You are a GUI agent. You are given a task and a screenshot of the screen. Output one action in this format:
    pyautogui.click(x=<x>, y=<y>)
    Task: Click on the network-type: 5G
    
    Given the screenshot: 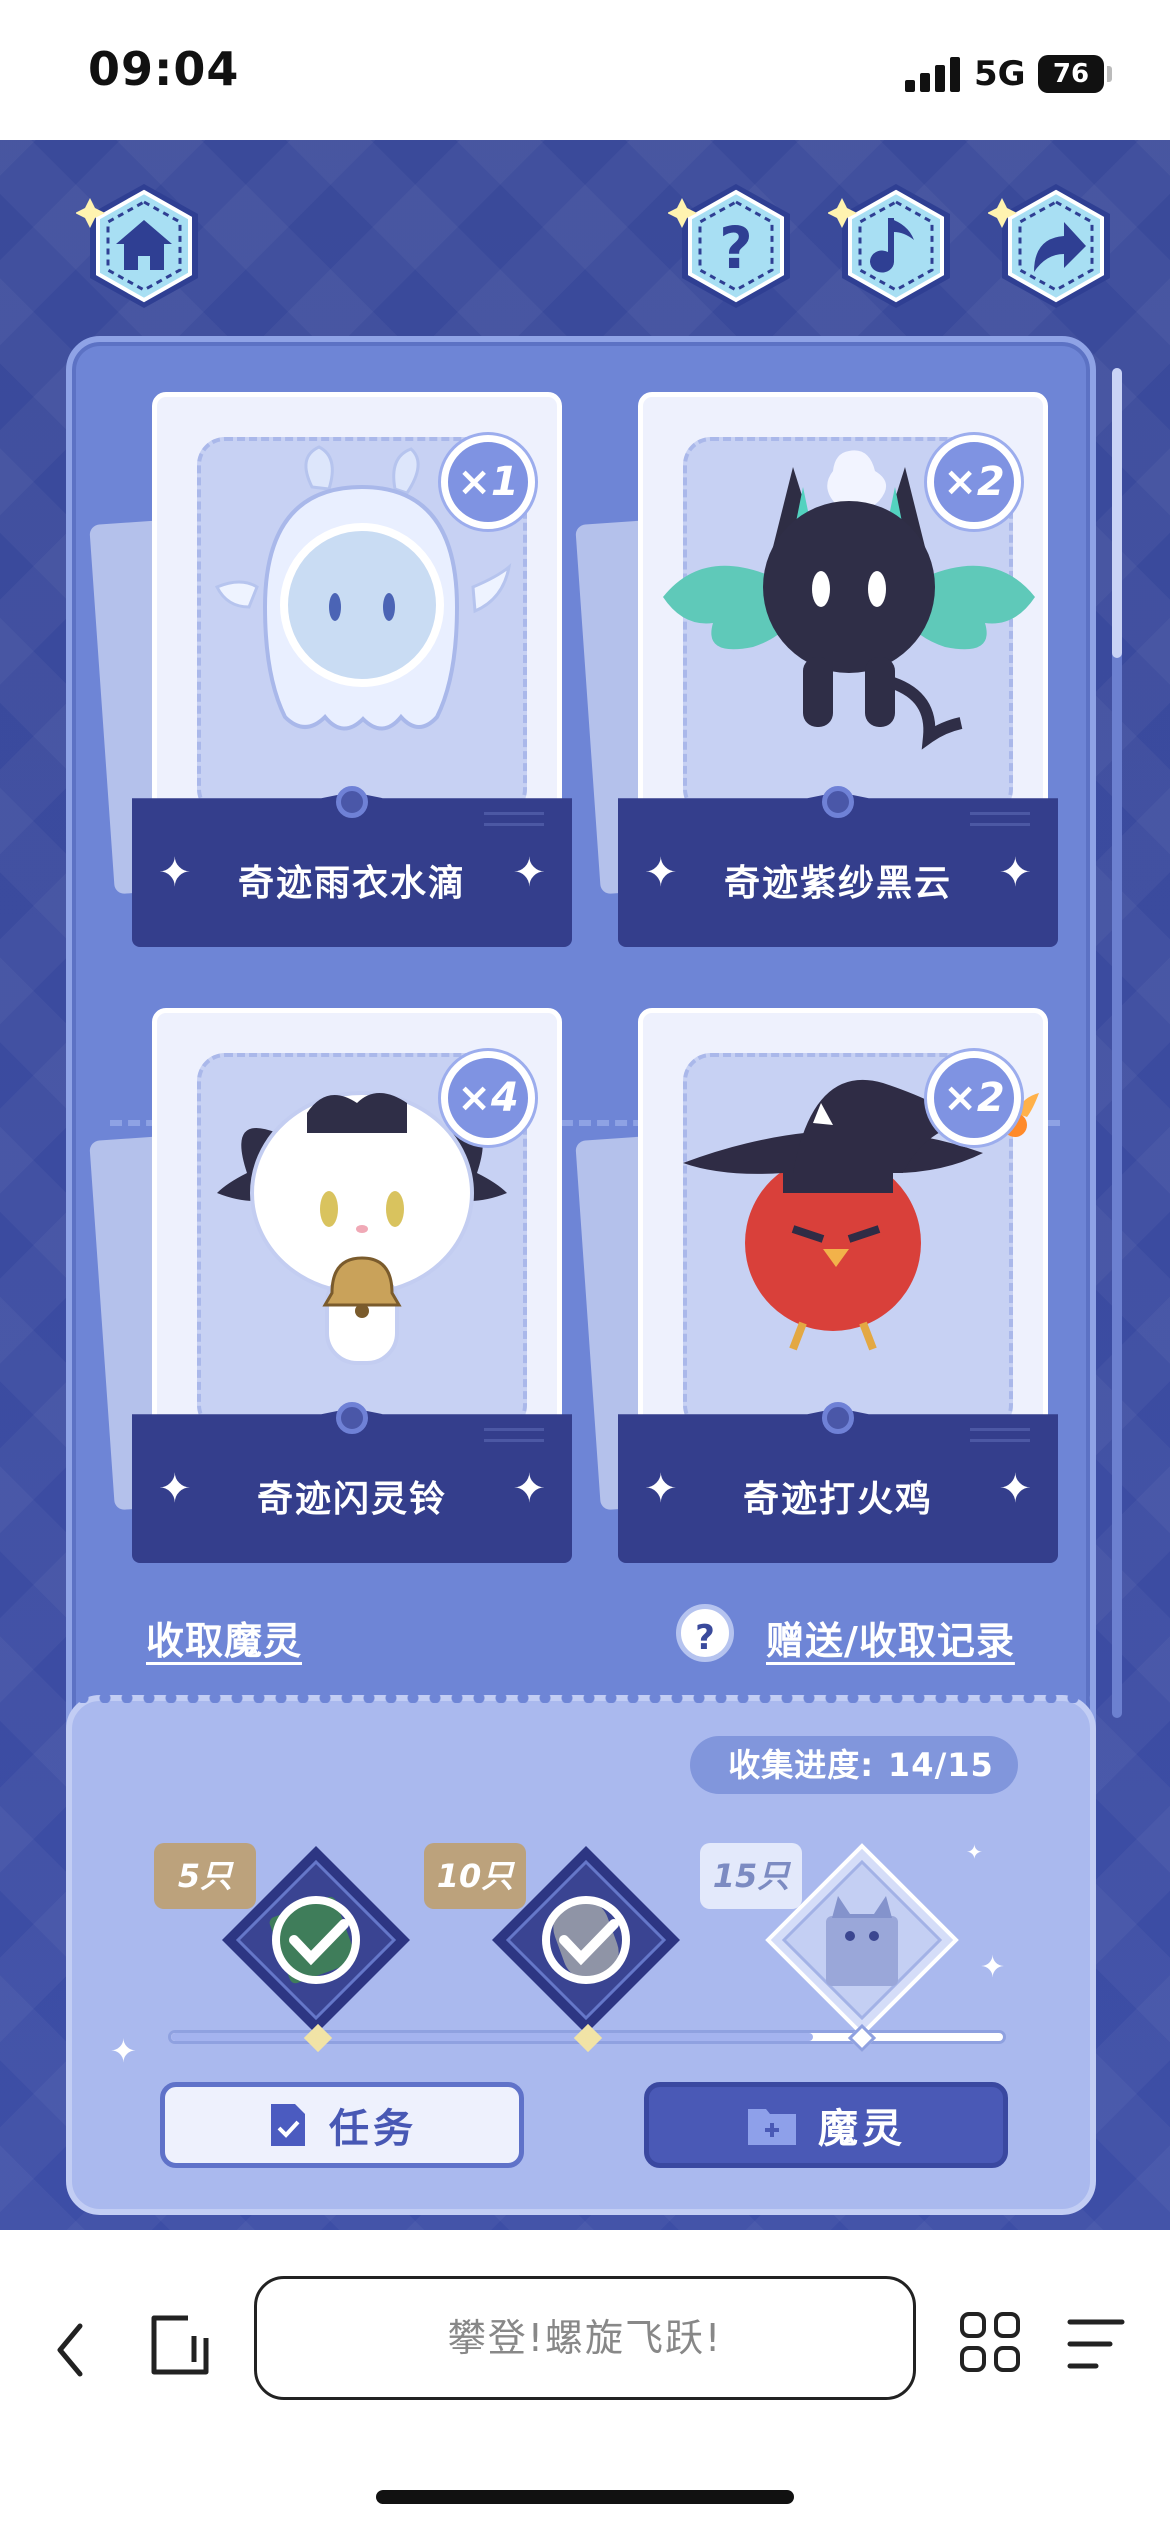 What is the action you would take?
    pyautogui.click(x=1000, y=74)
    